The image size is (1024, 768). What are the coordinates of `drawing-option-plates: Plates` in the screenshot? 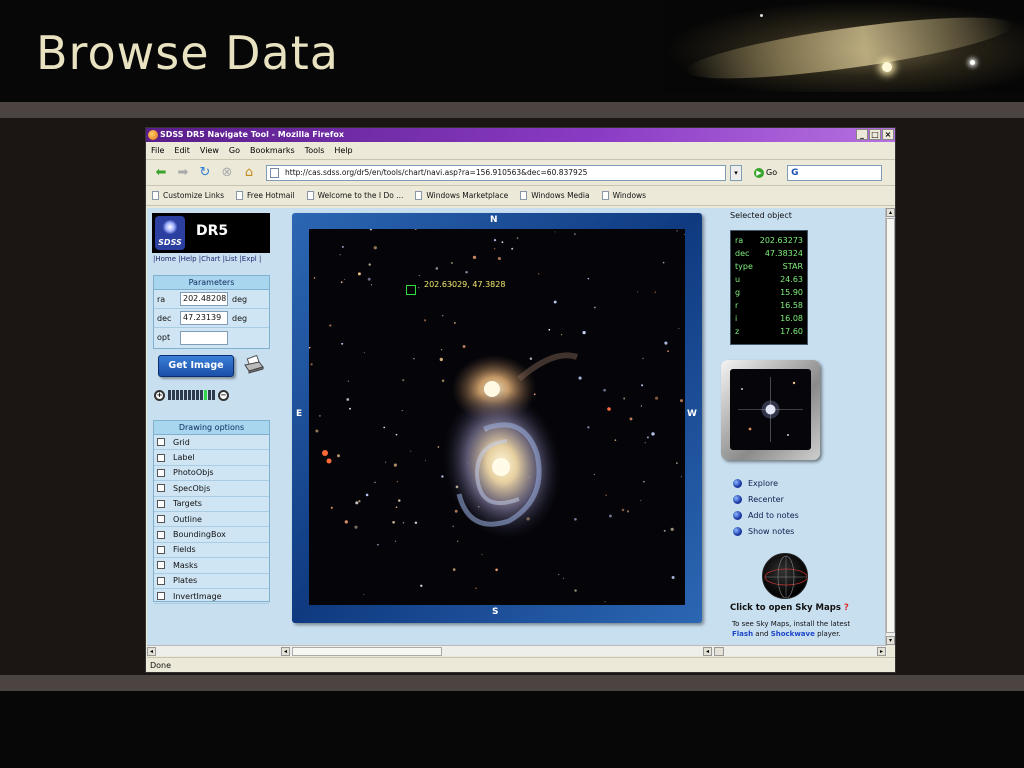 It's located at (211, 581).